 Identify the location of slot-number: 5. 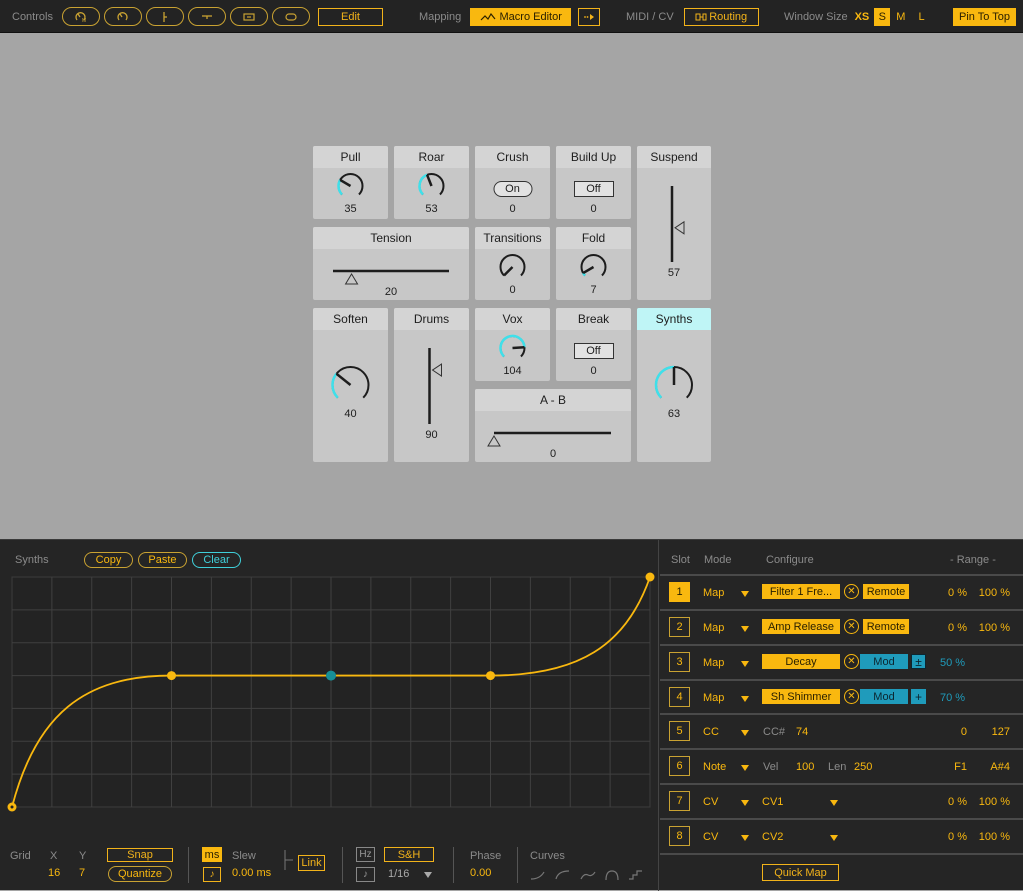
(679, 731).